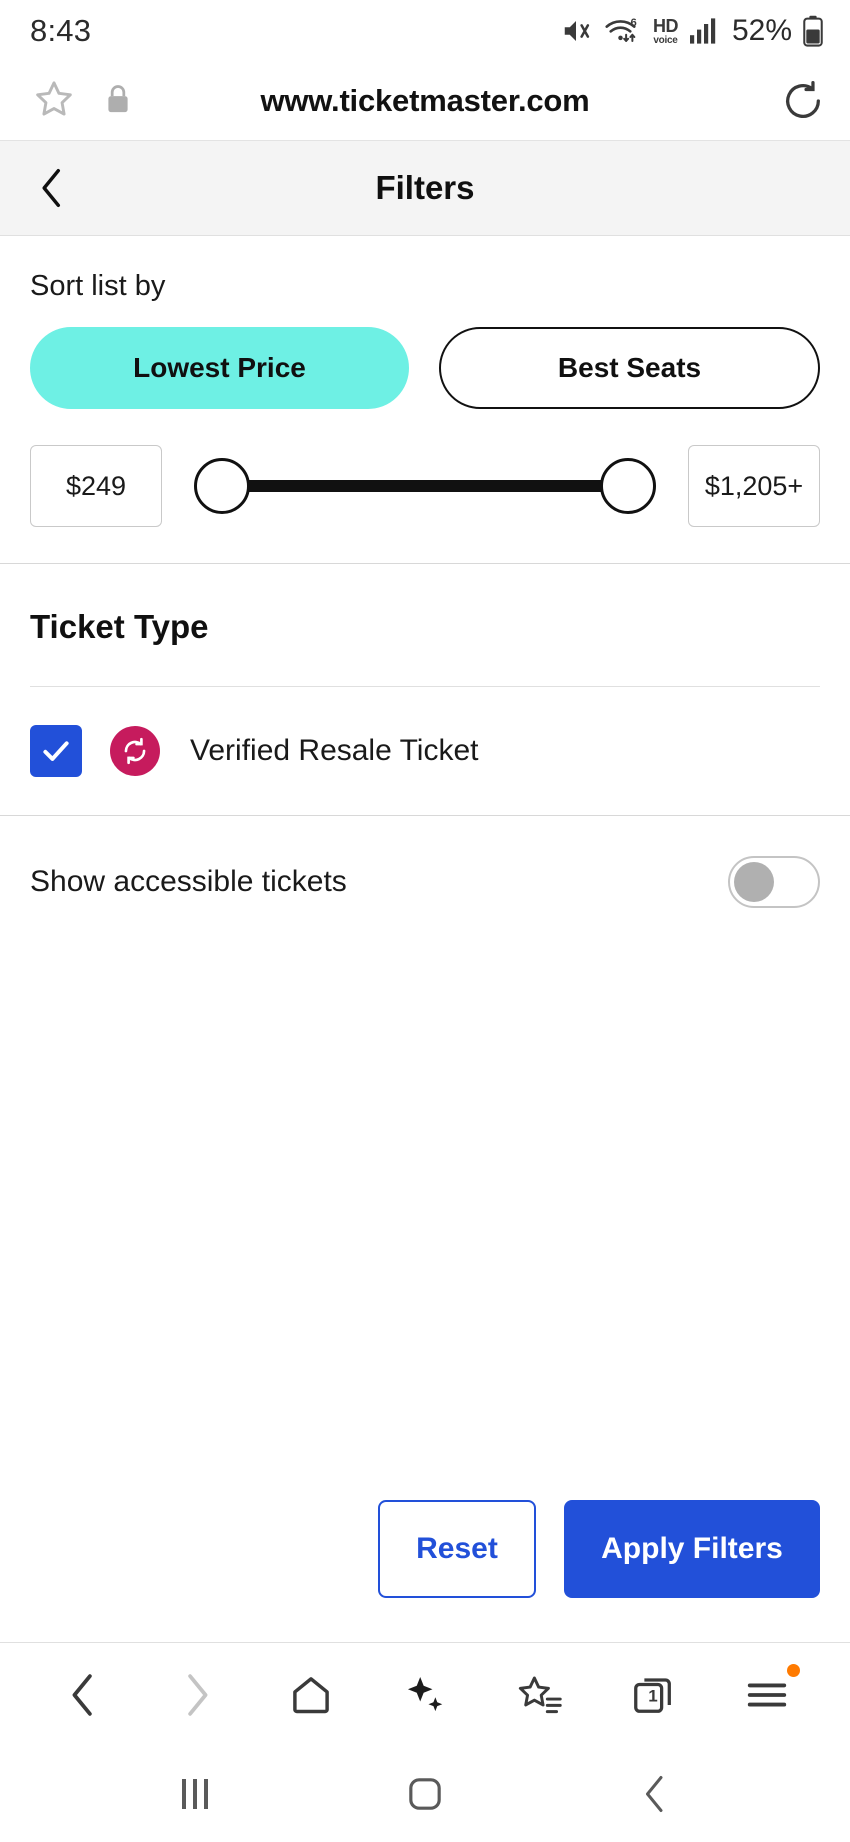 The height and width of the screenshot is (1842, 850). I want to click on slider-handle-min, so click(222, 486).